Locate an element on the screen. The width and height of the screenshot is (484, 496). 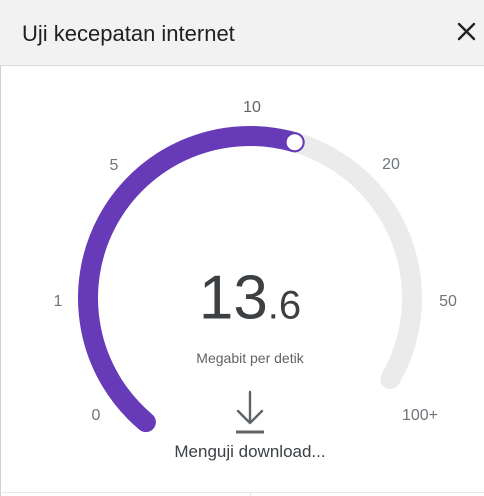
gauge-needle-knob is located at coordinates (294, 142).